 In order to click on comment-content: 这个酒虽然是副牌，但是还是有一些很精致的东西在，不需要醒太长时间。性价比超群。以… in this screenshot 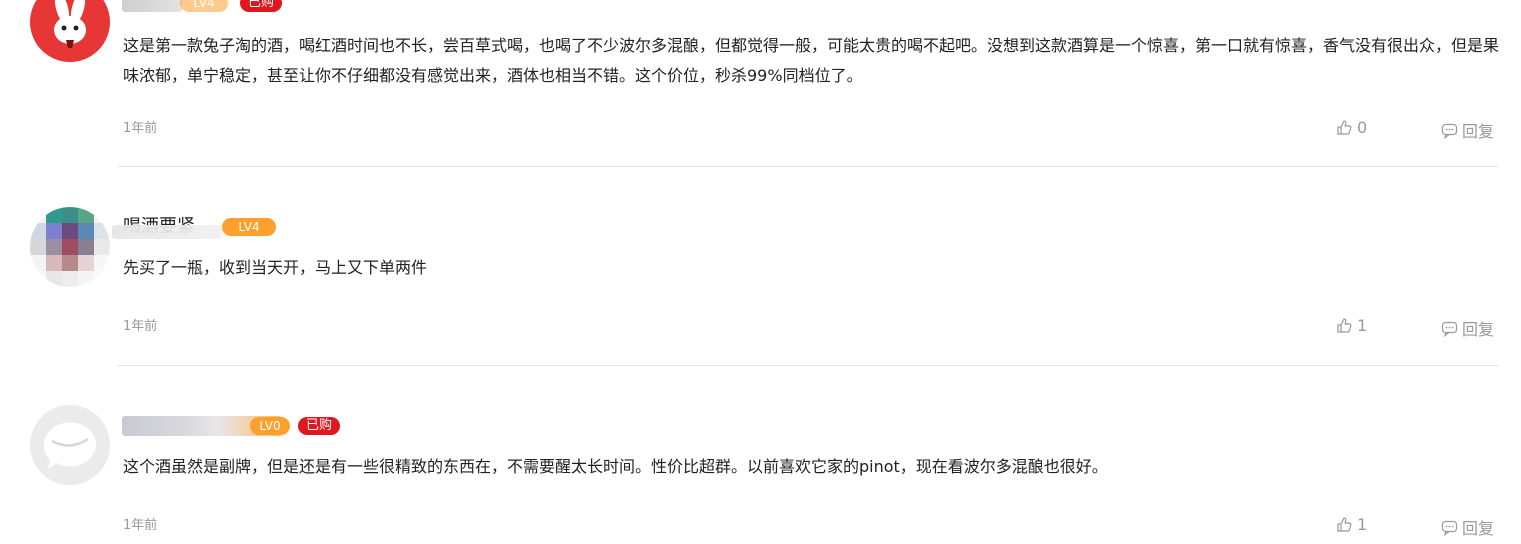, I will do `click(615, 466)`.